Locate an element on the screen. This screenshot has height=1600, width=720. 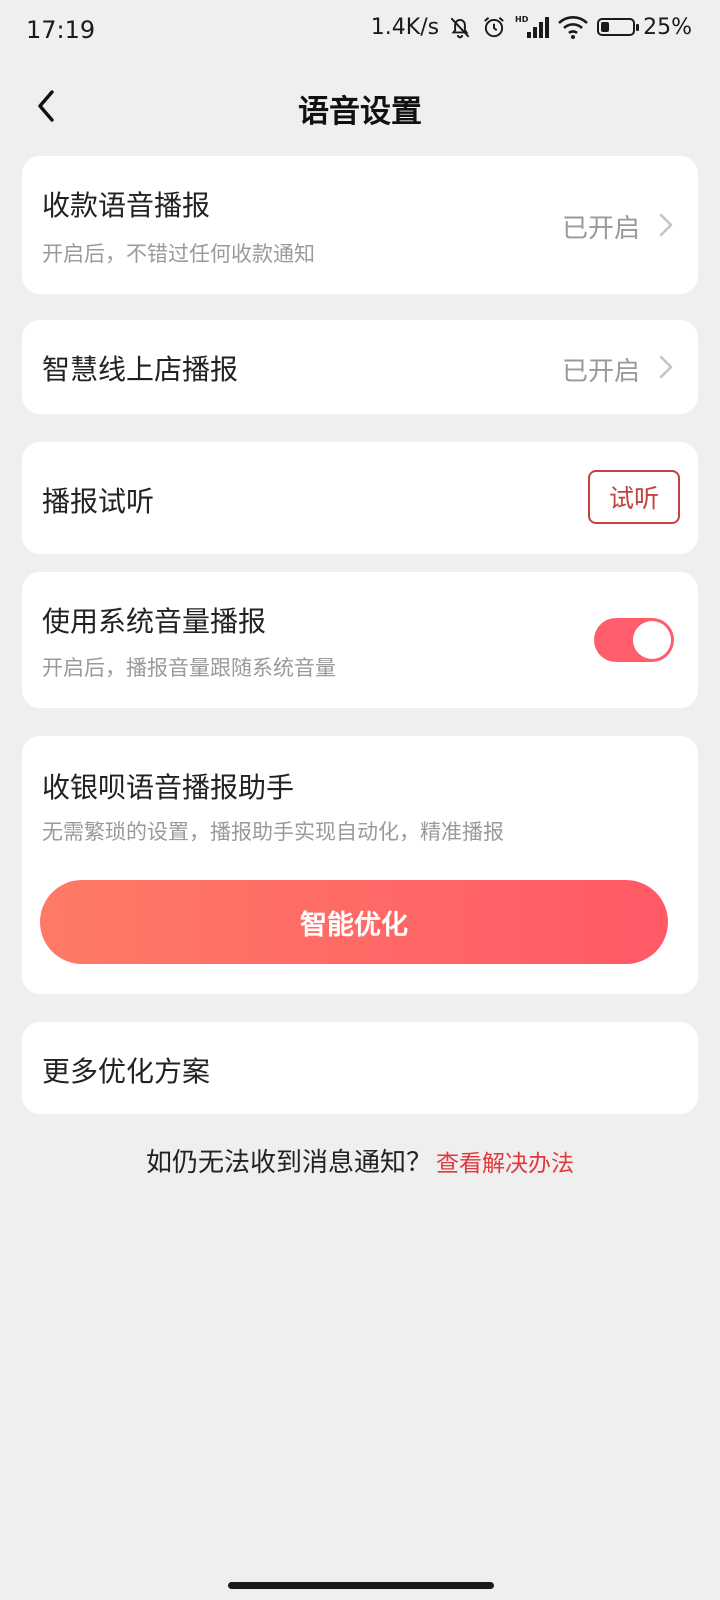
battery-text: 25% is located at coordinates (667, 27).